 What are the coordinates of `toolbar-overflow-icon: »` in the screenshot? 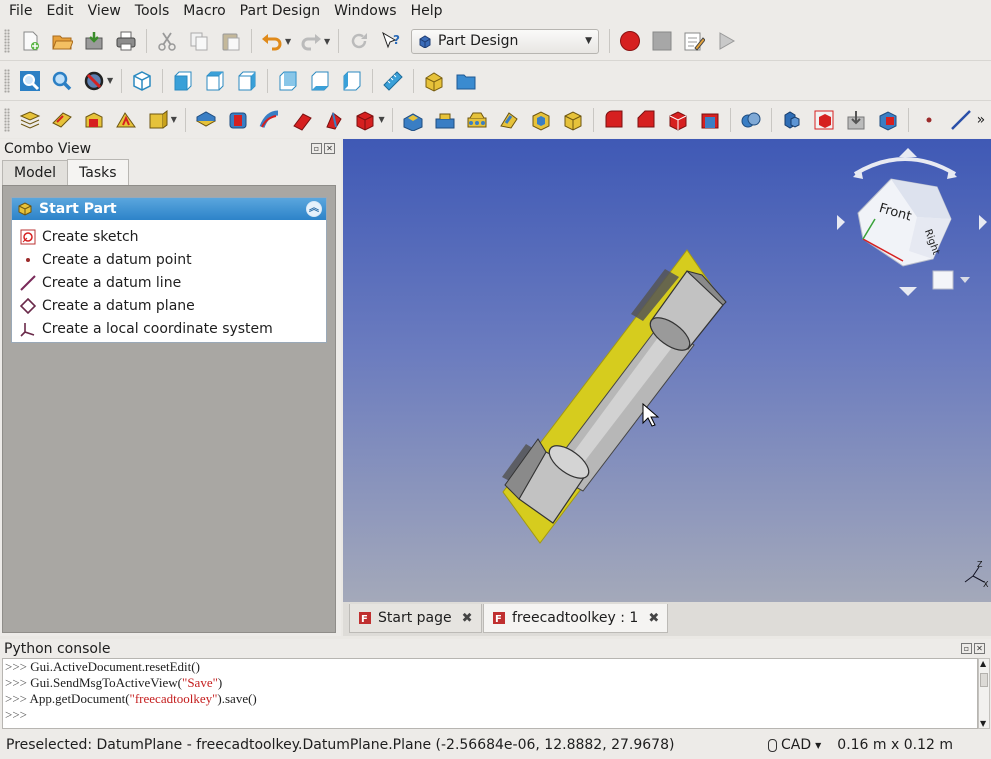 It's located at (981, 120).